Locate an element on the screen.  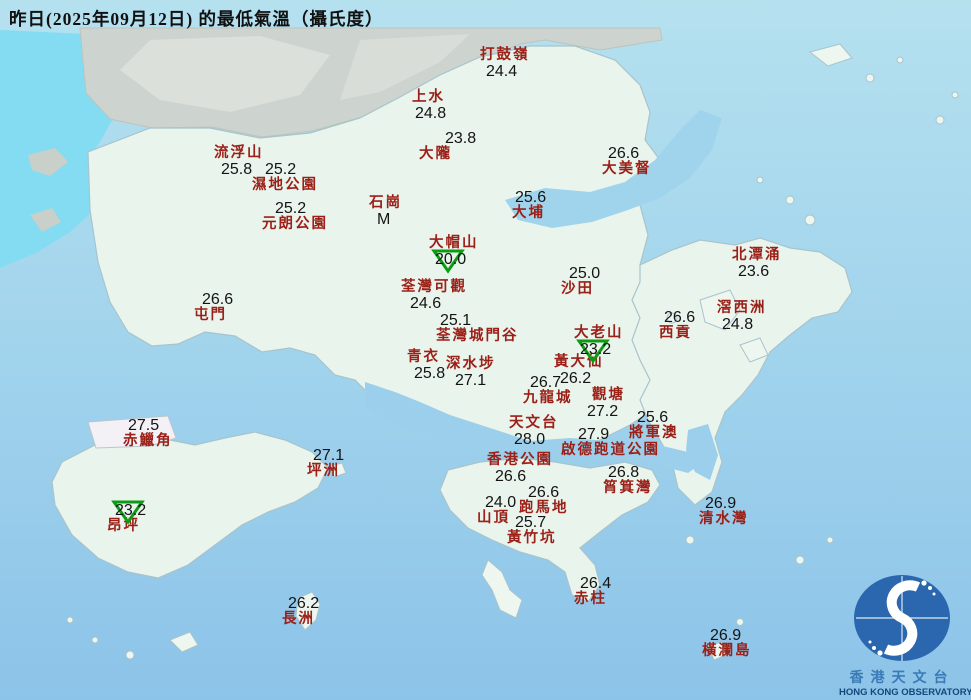
station-label: 27.1 坪洲 is located at coordinates (325, 464).